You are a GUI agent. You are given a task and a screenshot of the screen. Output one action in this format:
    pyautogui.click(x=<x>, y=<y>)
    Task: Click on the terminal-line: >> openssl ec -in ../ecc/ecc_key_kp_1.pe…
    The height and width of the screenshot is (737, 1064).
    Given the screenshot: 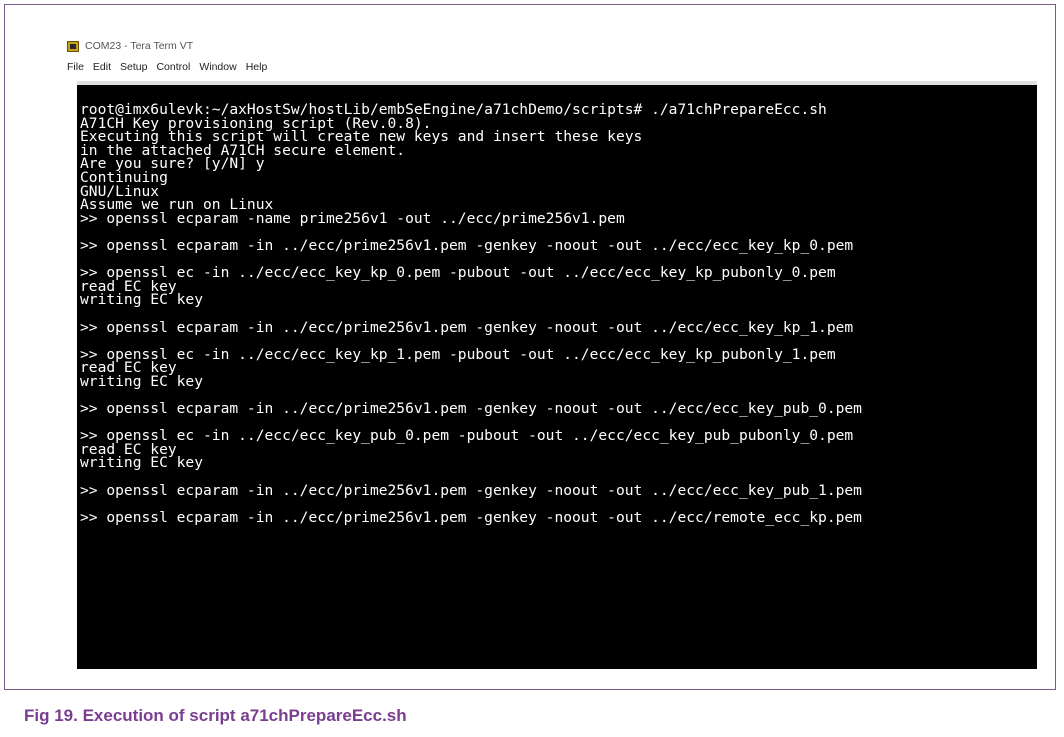 What is the action you would take?
    pyautogui.click(x=458, y=354)
    